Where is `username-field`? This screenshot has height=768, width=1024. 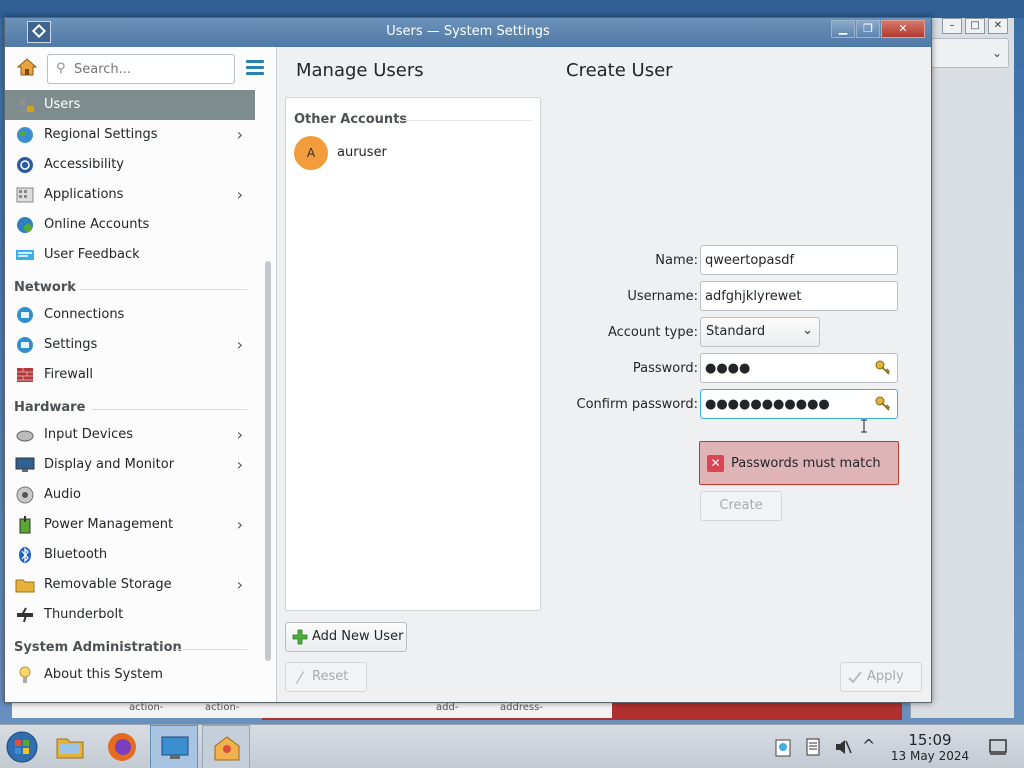
username-field is located at coordinates (799, 296).